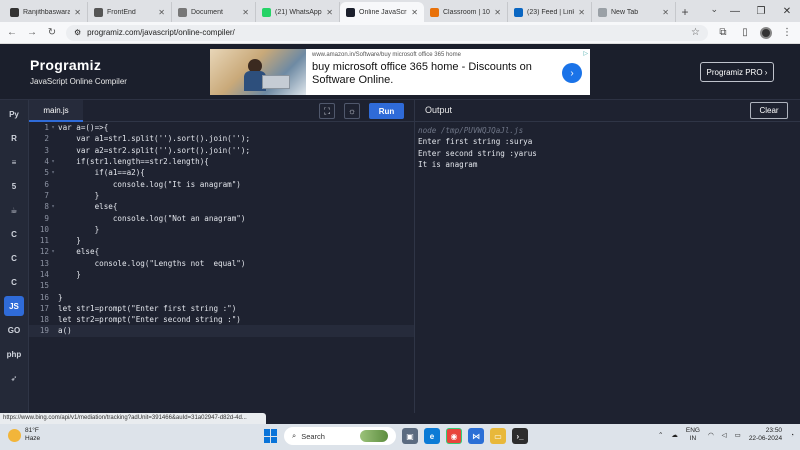 The height and width of the screenshot is (450, 800). I want to click on language-go-icon: GO, so click(14, 330).